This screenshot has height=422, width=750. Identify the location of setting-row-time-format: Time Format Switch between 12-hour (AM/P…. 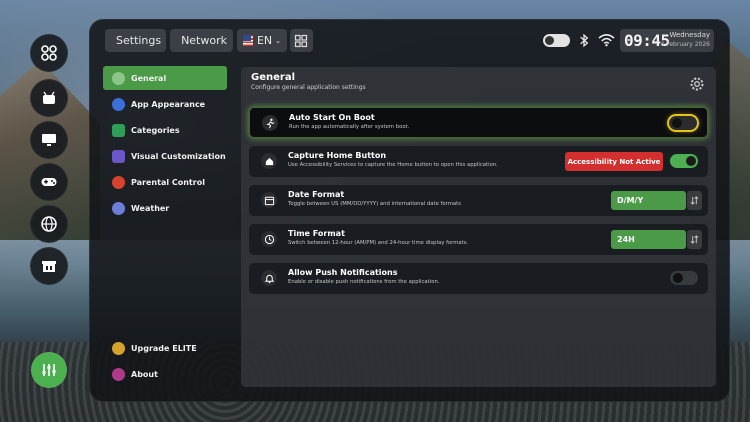
(478, 239).